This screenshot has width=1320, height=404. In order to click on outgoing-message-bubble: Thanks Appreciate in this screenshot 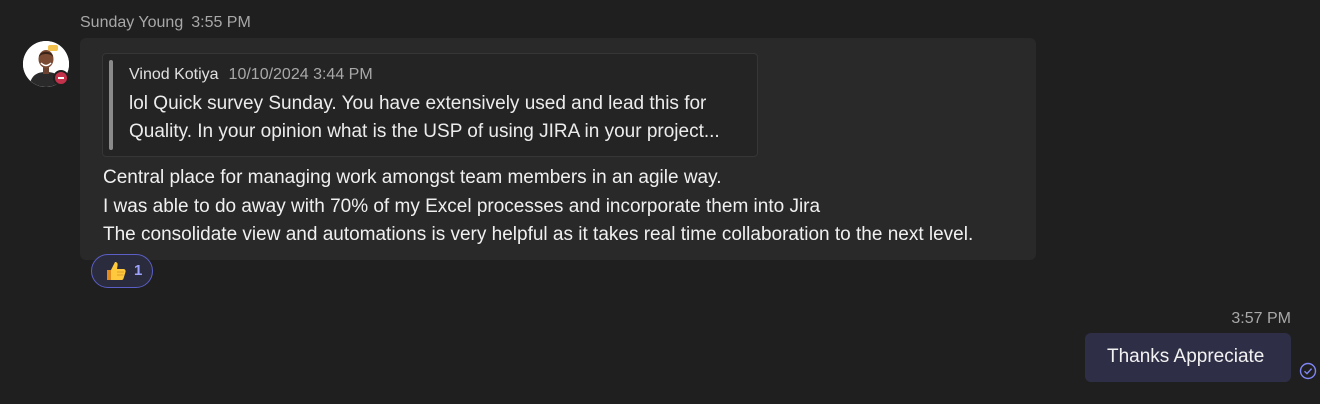, I will do `click(1188, 357)`.